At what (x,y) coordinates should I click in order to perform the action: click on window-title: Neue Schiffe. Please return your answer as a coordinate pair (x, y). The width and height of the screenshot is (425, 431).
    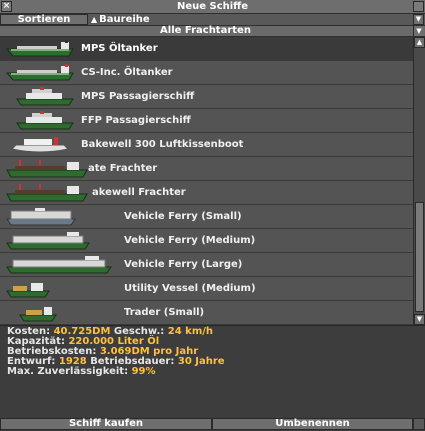
    Looking at the image, I should click on (212, 6).